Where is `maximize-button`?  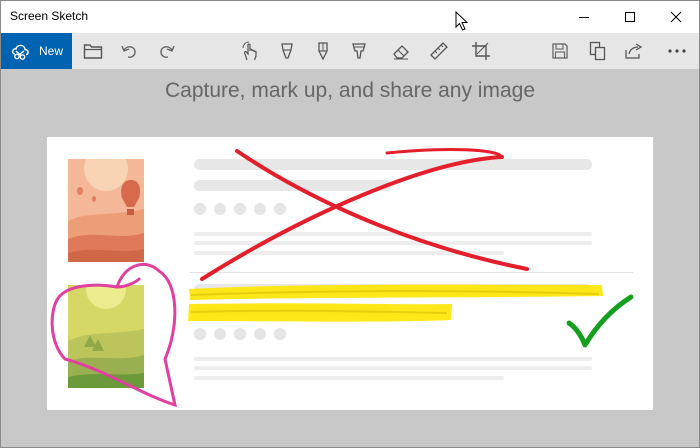
maximize-button is located at coordinates (630, 17).